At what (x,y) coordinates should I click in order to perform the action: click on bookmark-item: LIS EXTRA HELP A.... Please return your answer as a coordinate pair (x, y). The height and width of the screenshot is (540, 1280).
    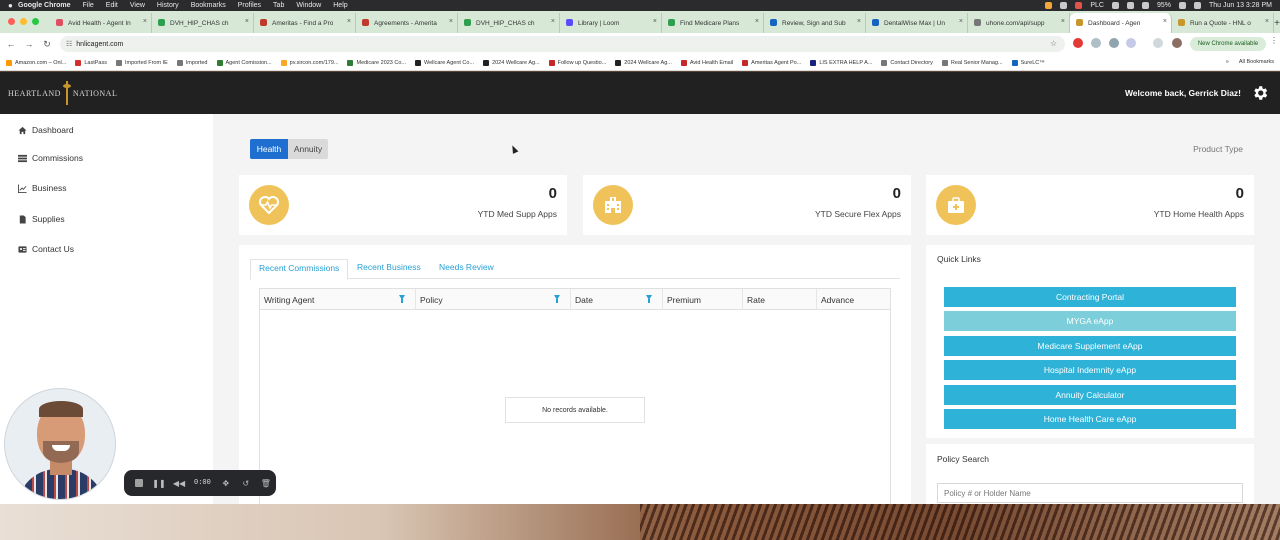
    Looking at the image, I should click on (841, 62).